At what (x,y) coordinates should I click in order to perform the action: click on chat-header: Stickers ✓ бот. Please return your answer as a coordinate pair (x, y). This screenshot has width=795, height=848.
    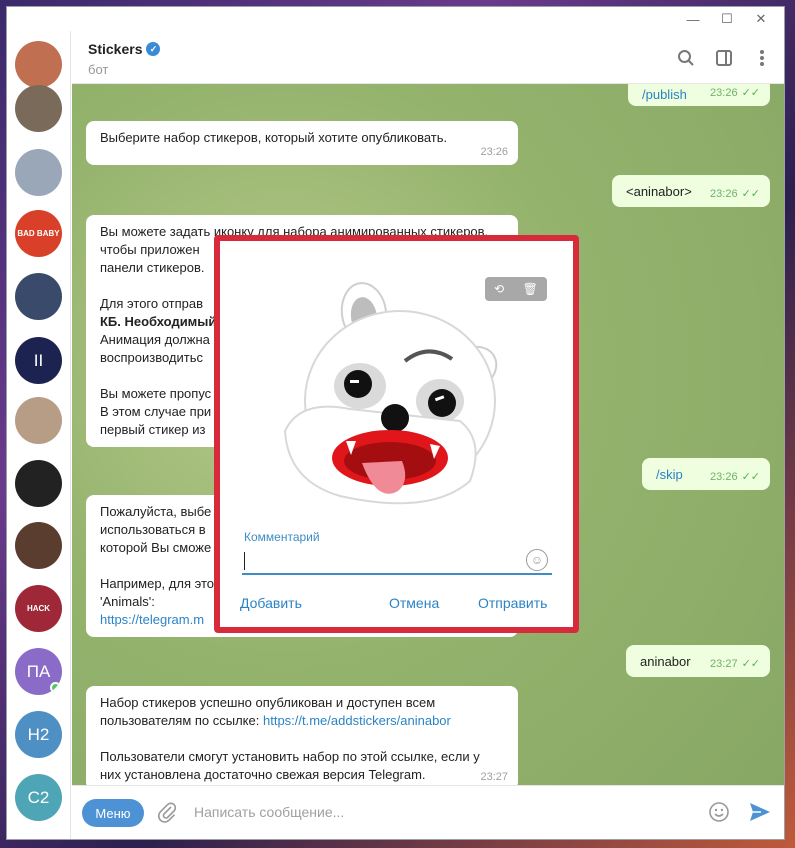
    Looking at the image, I should click on (428, 57).